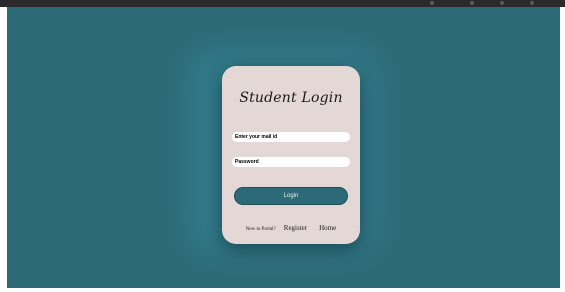  What do you see at coordinates (291, 196) in the screenshot?
I see `login-button: Login` at bounding box center [291, 196].